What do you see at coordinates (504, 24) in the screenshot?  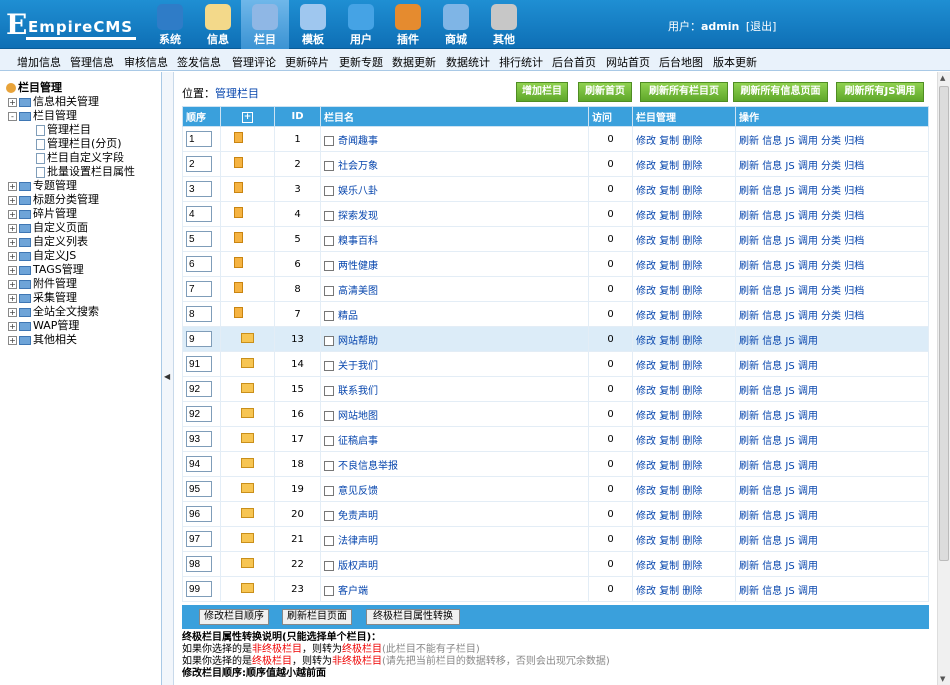 I see `topnav-8: 其他` at bounding box center [504, 24].